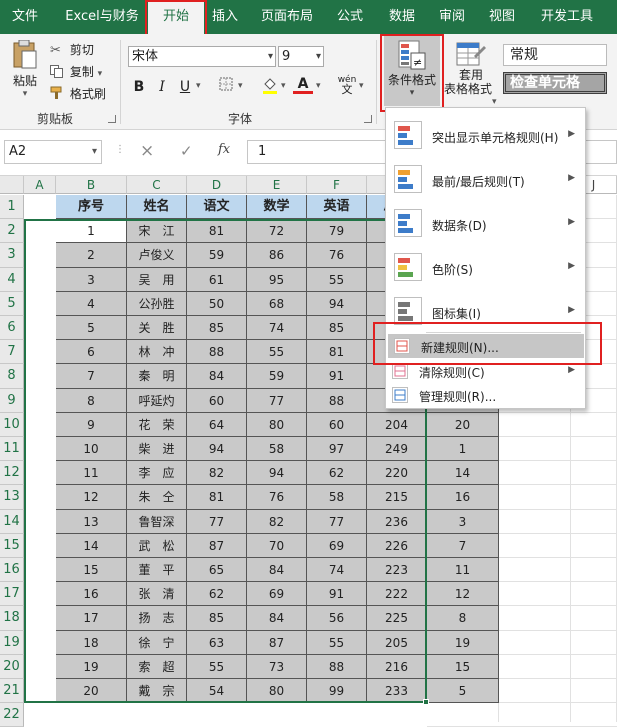  Describe the element at coordinates (463, 570) in the screenshot. I see `table-cell: 11` at that location.